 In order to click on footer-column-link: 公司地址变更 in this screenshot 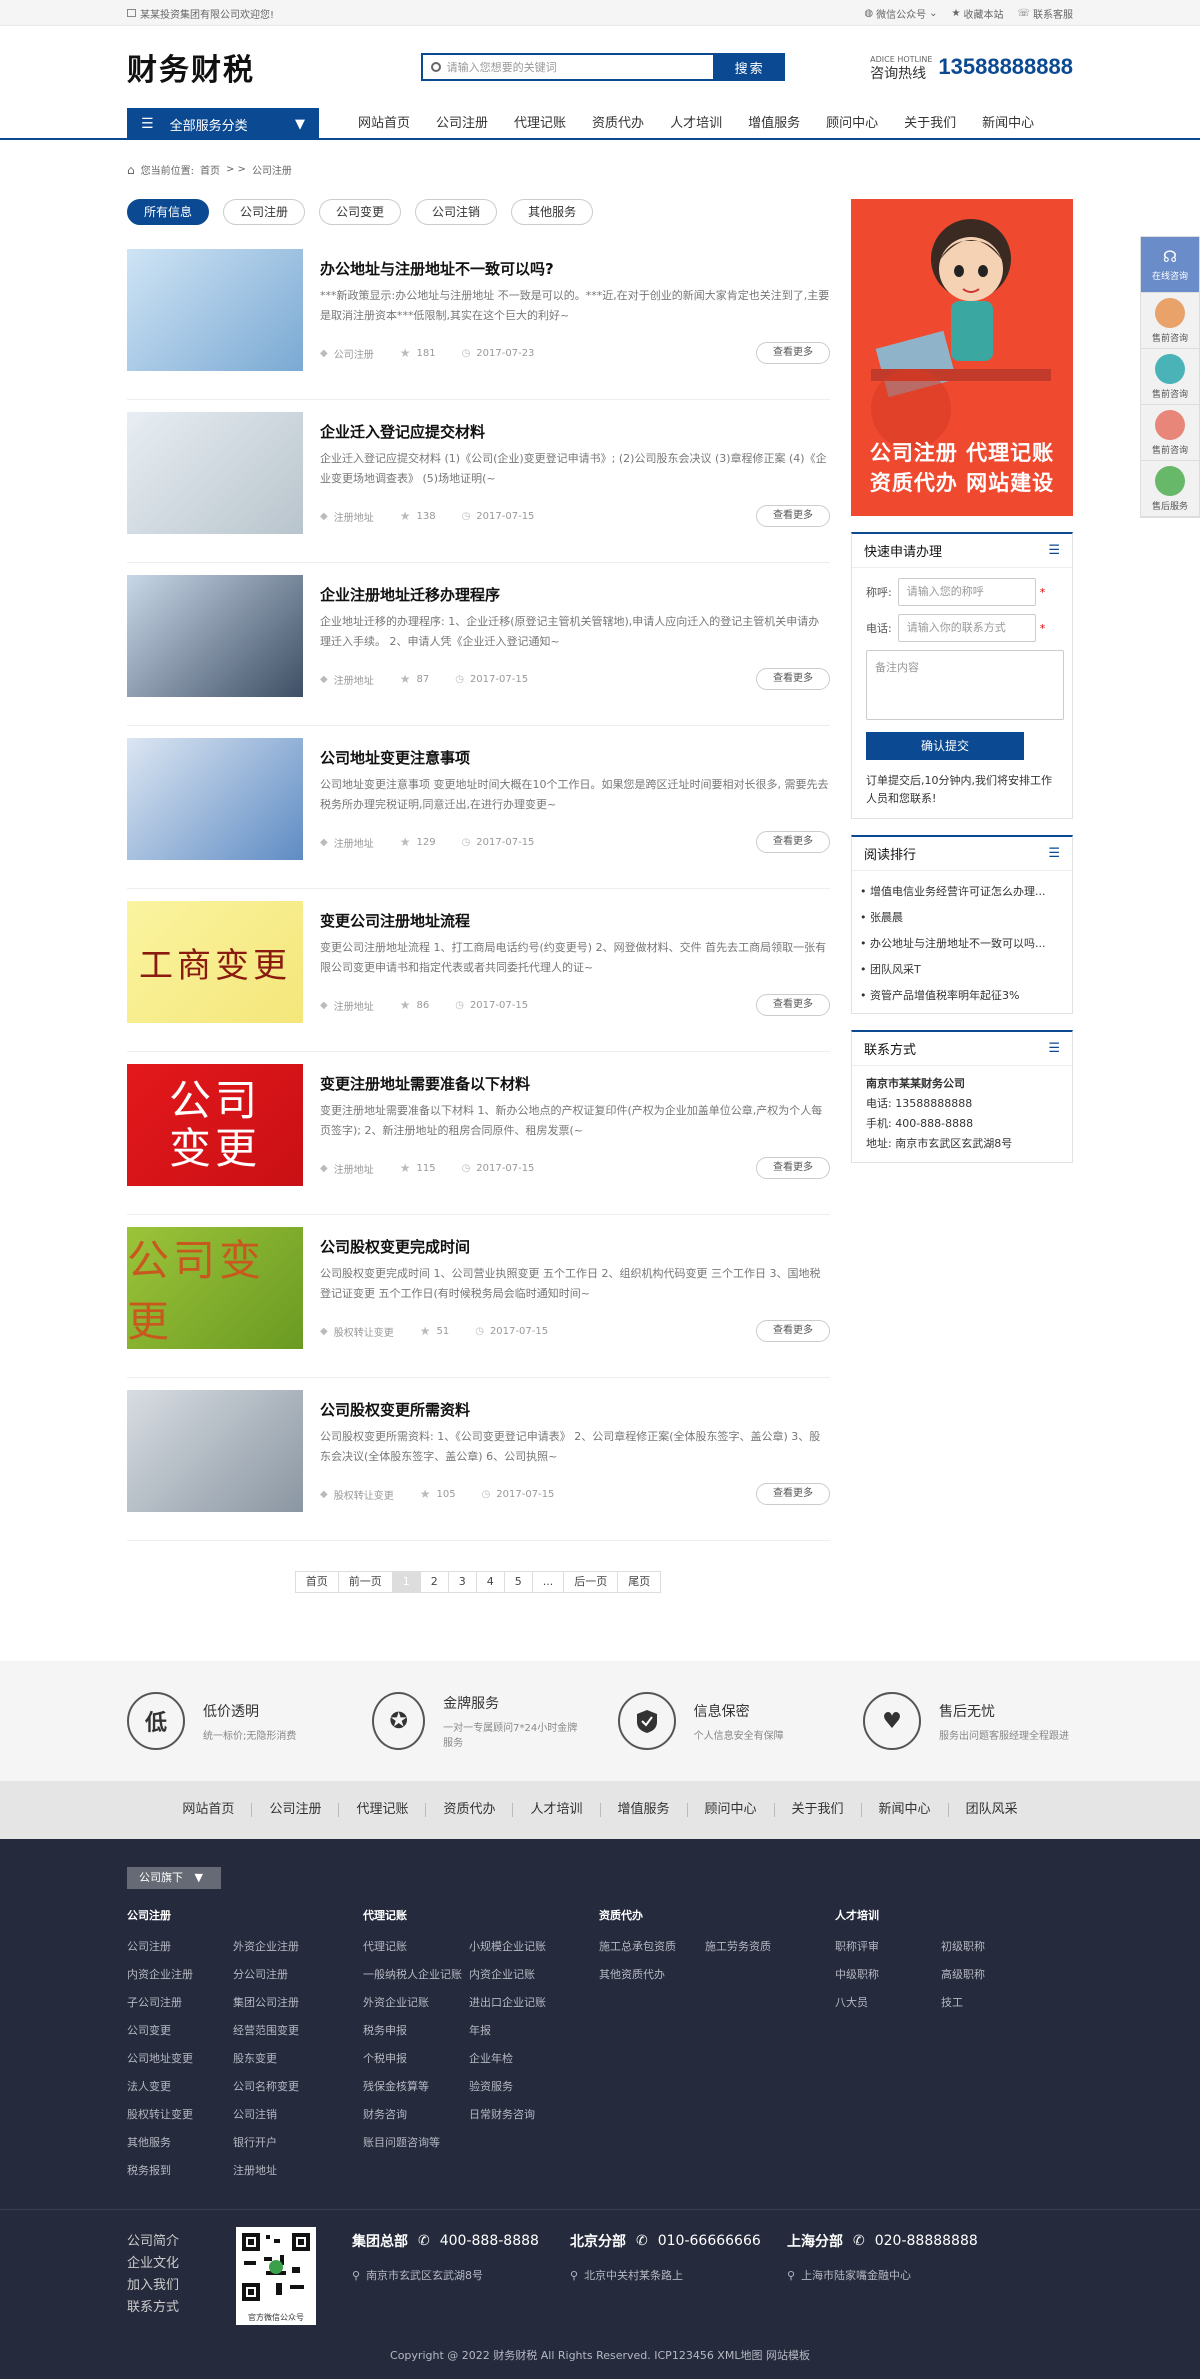, I will do `click(180, 2059)`.